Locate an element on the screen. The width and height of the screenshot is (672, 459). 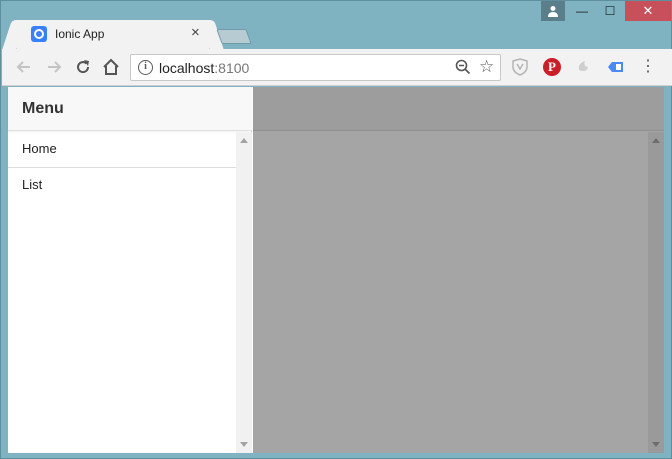
blue-extension-icon is located at coordinates (616, 67).